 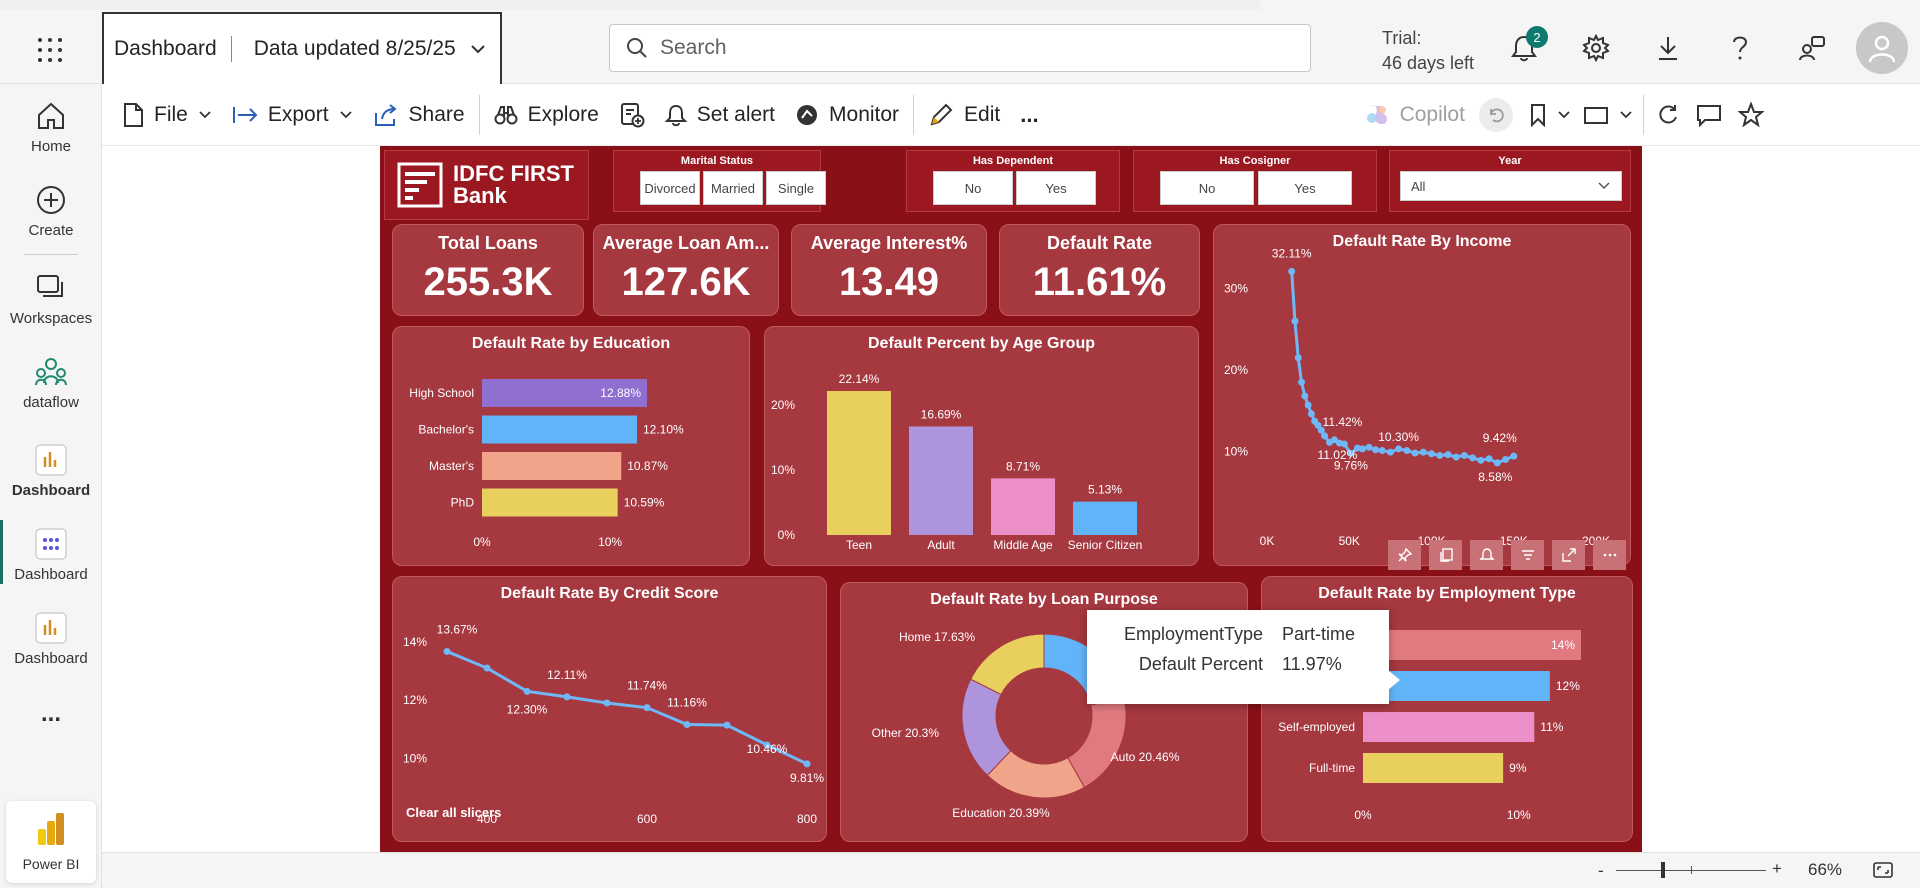 I want to click on fit-to-page-icon, so click(x=1883, y=870).